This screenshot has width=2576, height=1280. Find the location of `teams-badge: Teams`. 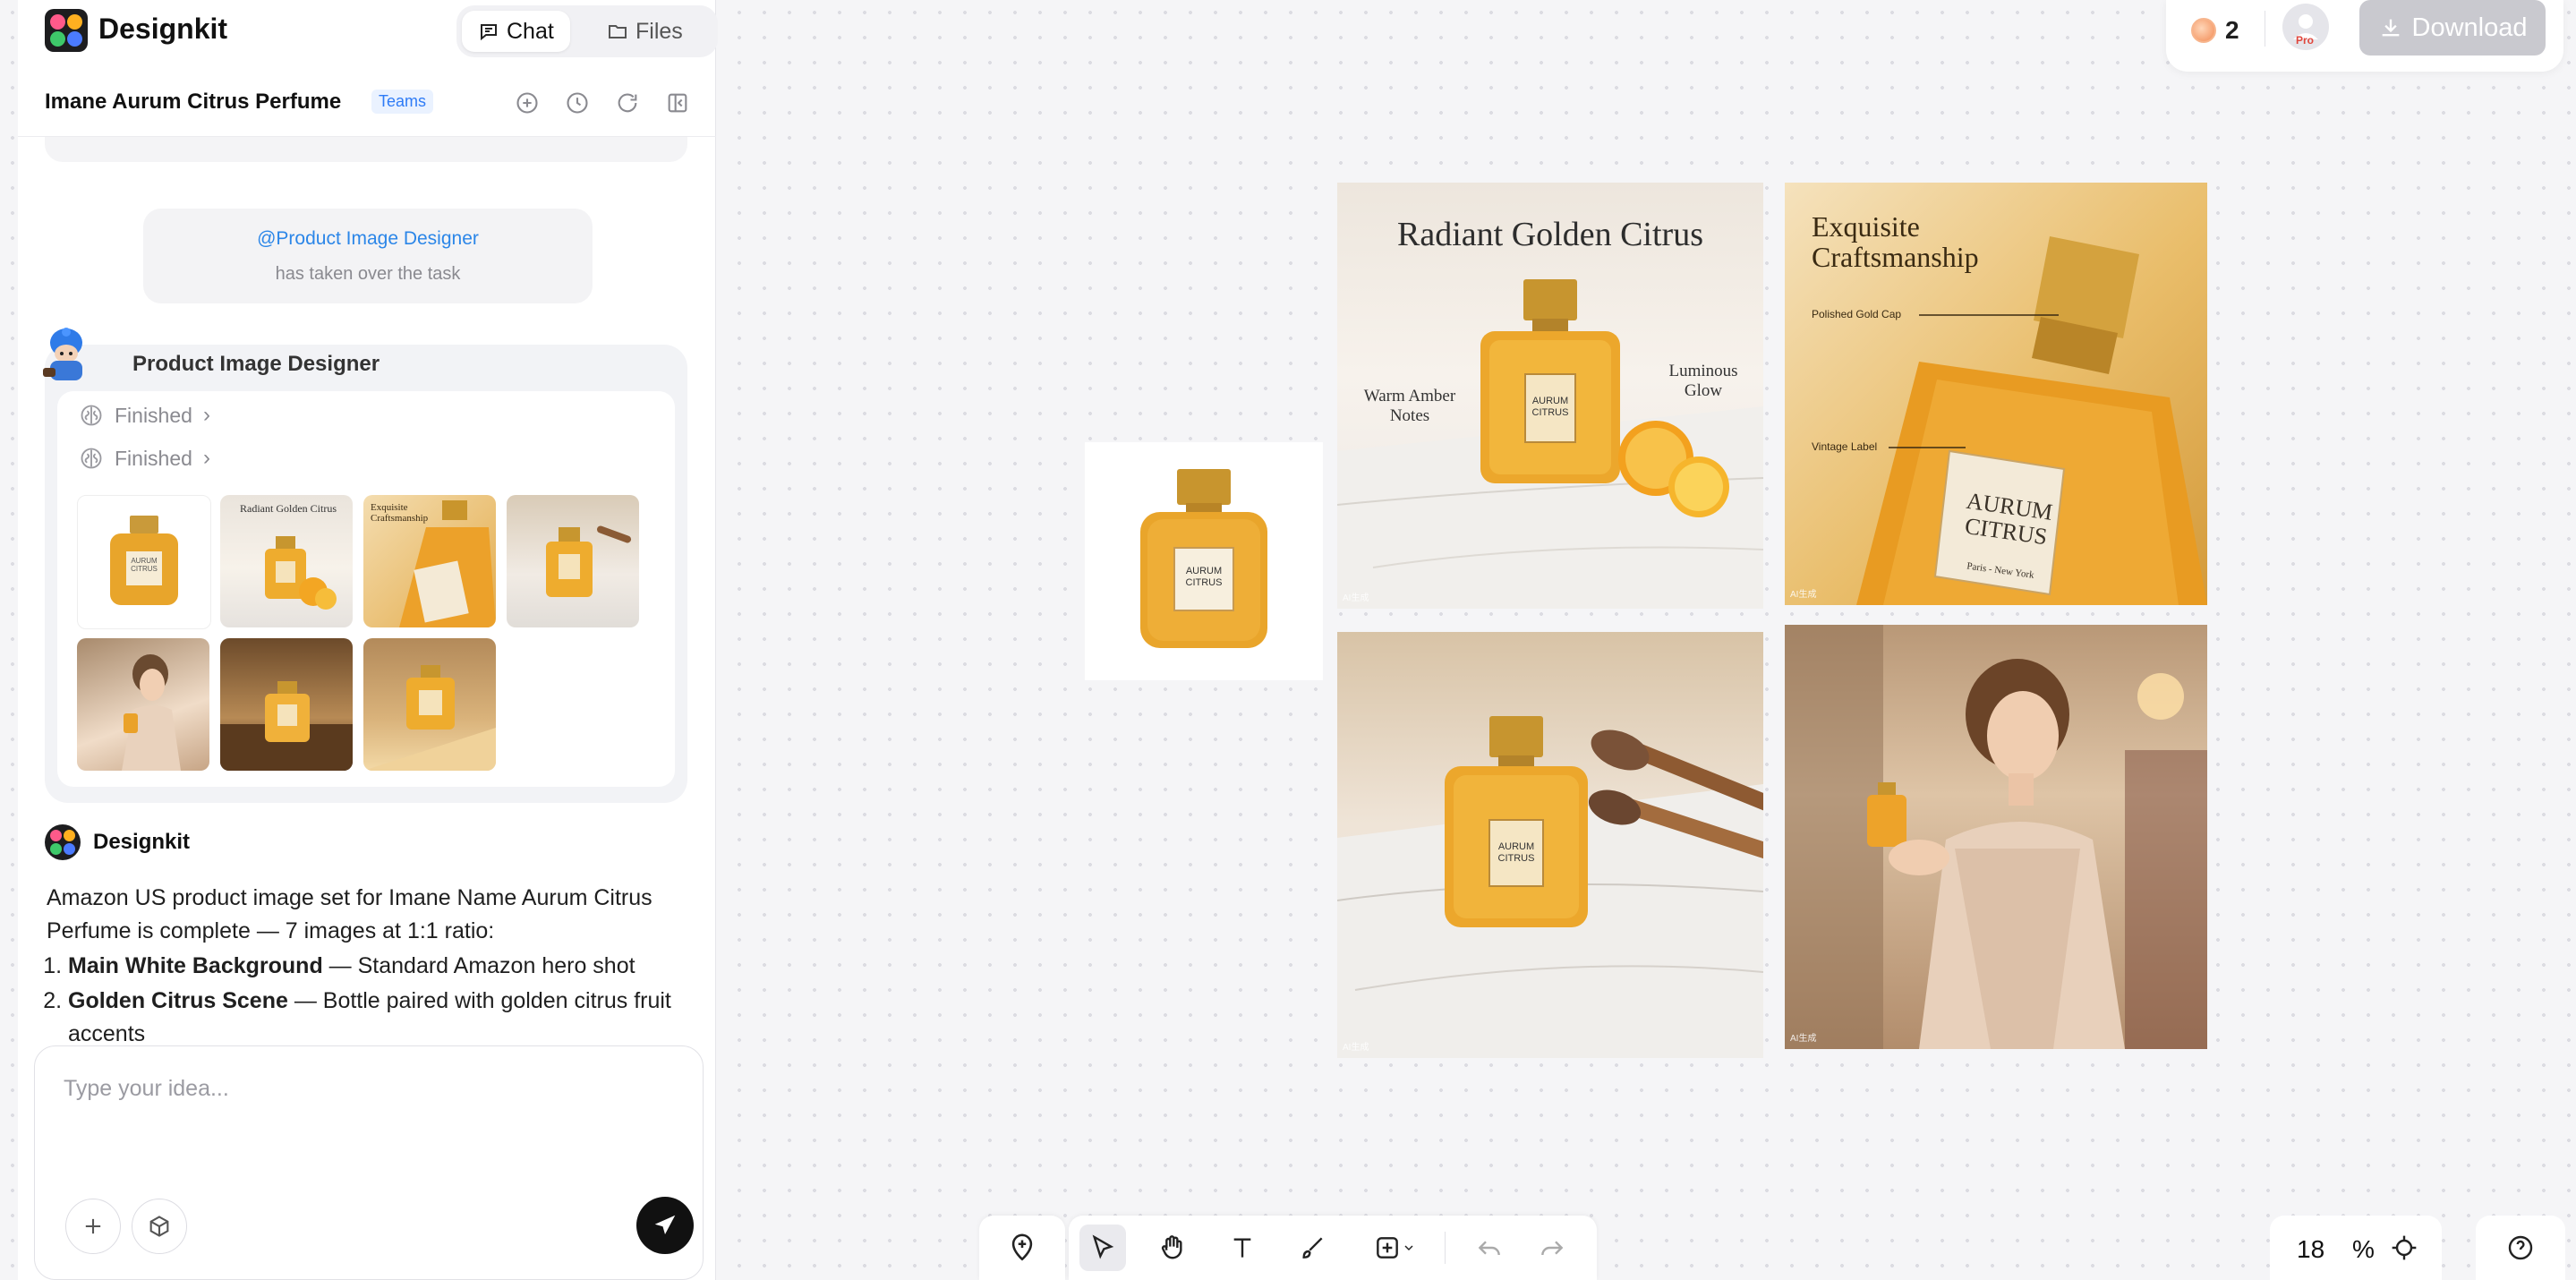

teams-badge: Teams is located at coordinates (402, 102).